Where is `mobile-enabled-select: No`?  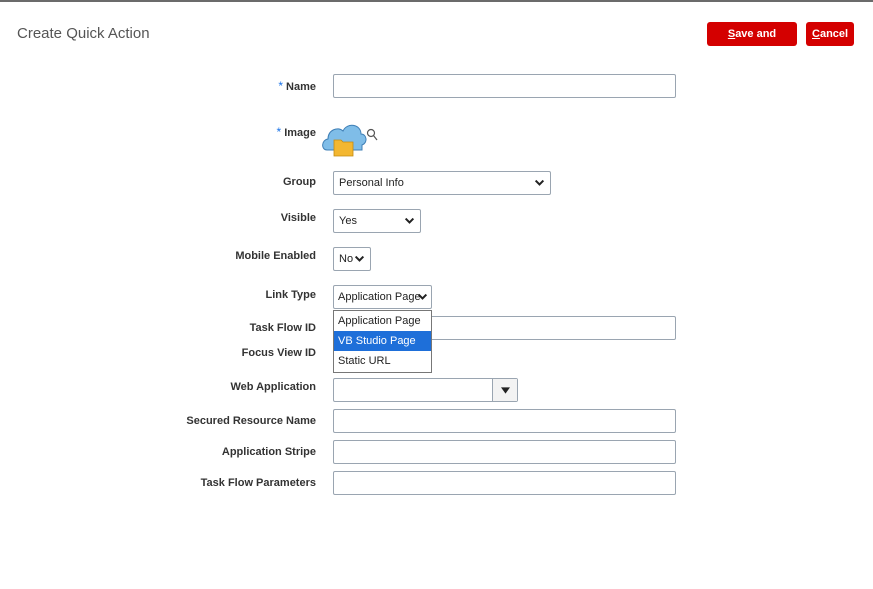
mobile-enabled-select: No is located at coordinates (352, 259).